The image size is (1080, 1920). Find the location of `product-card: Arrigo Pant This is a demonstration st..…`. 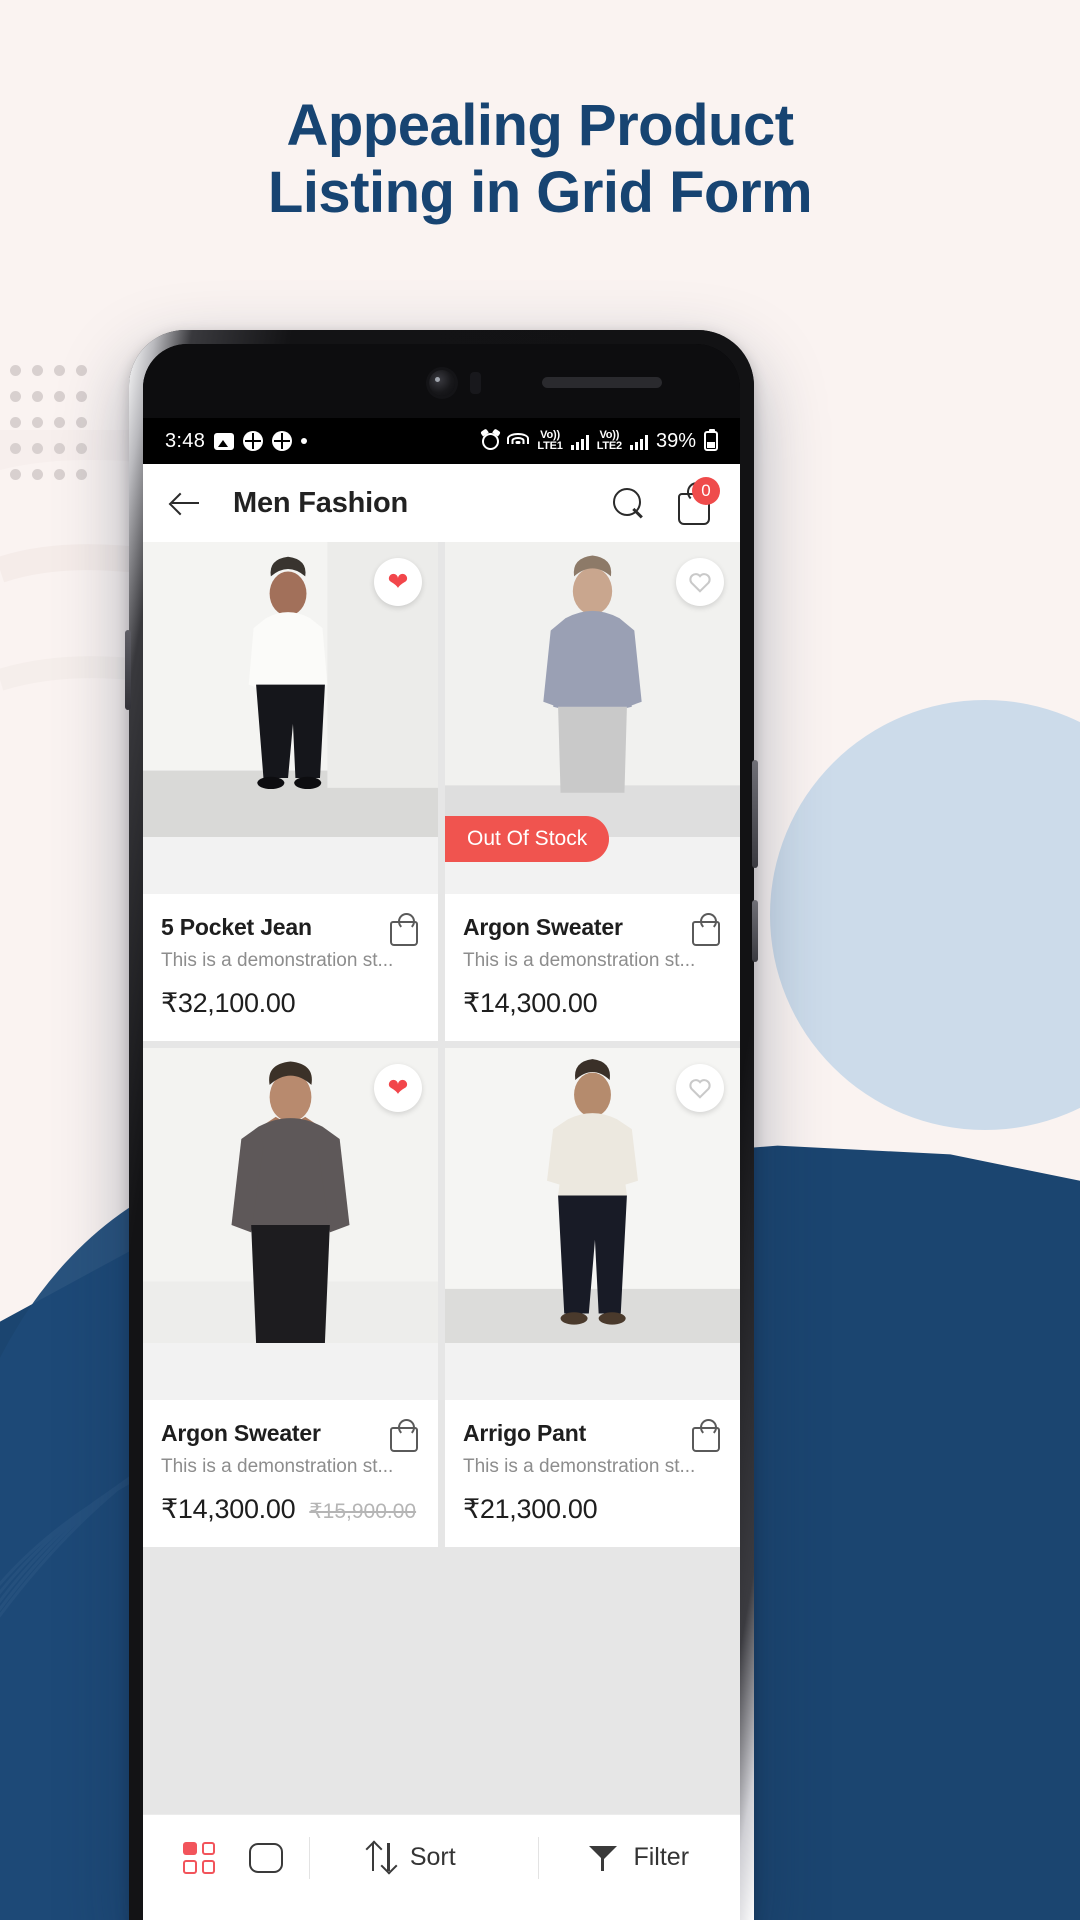

product-card: Arrigo Pant This is a demonstration st..… is located at coordinates (592, 1297).